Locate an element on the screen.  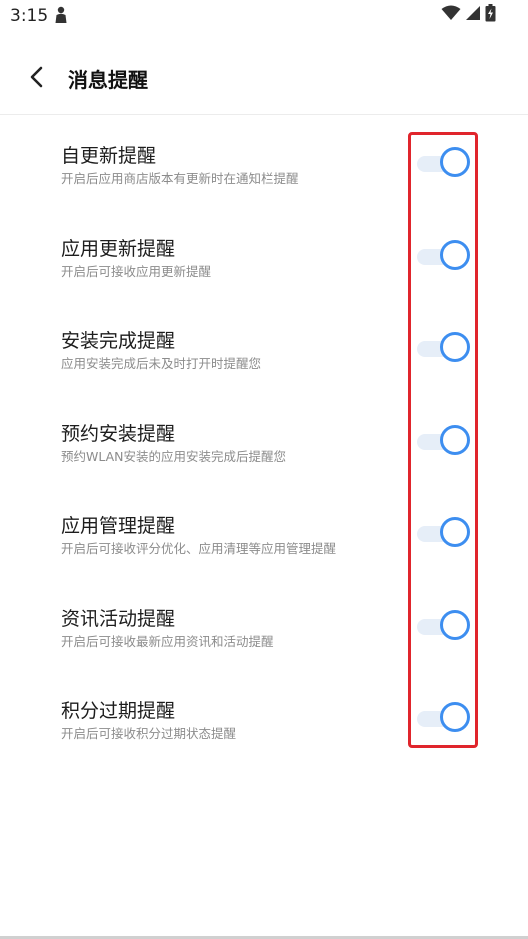
setting-description: 开启后可接收最新应用资讯和活动提醒 is located at coordinates (167, 641).